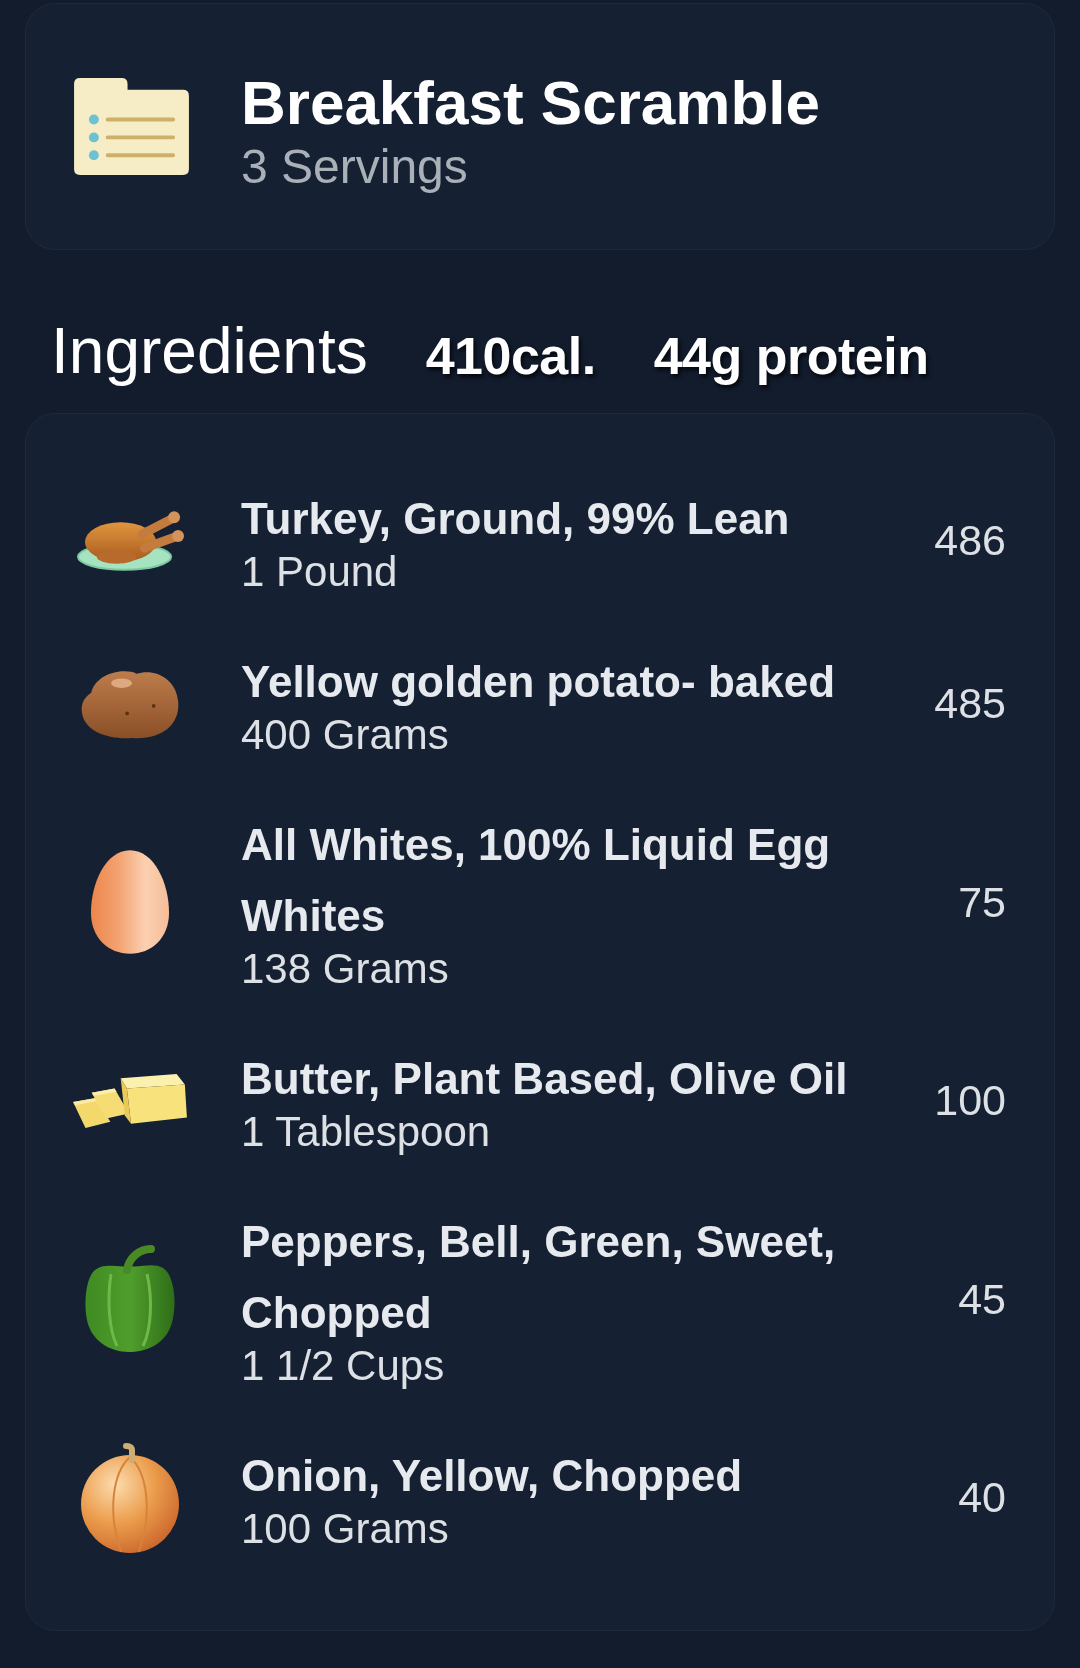 The height and width of the screenshot is (1668, 1080). What do you see at coordinates (130, 1497) in the screenshot?
I see `onion-icon` at bounding box center [130, 1497].